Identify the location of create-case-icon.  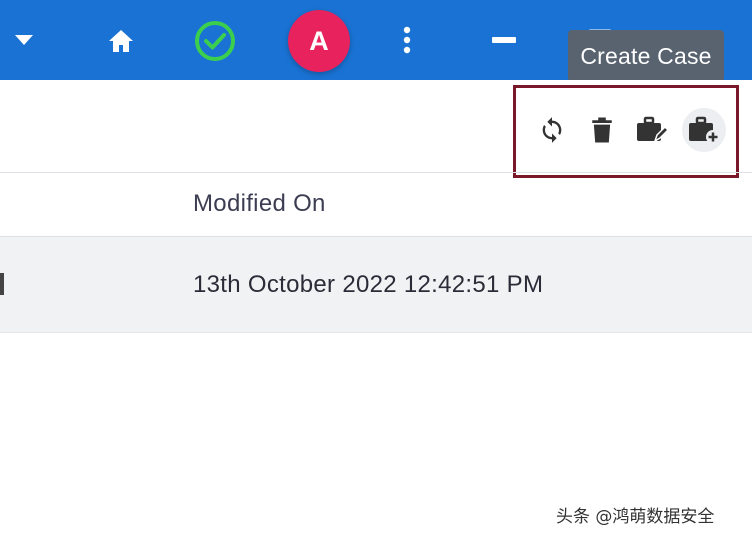
(704, 130).